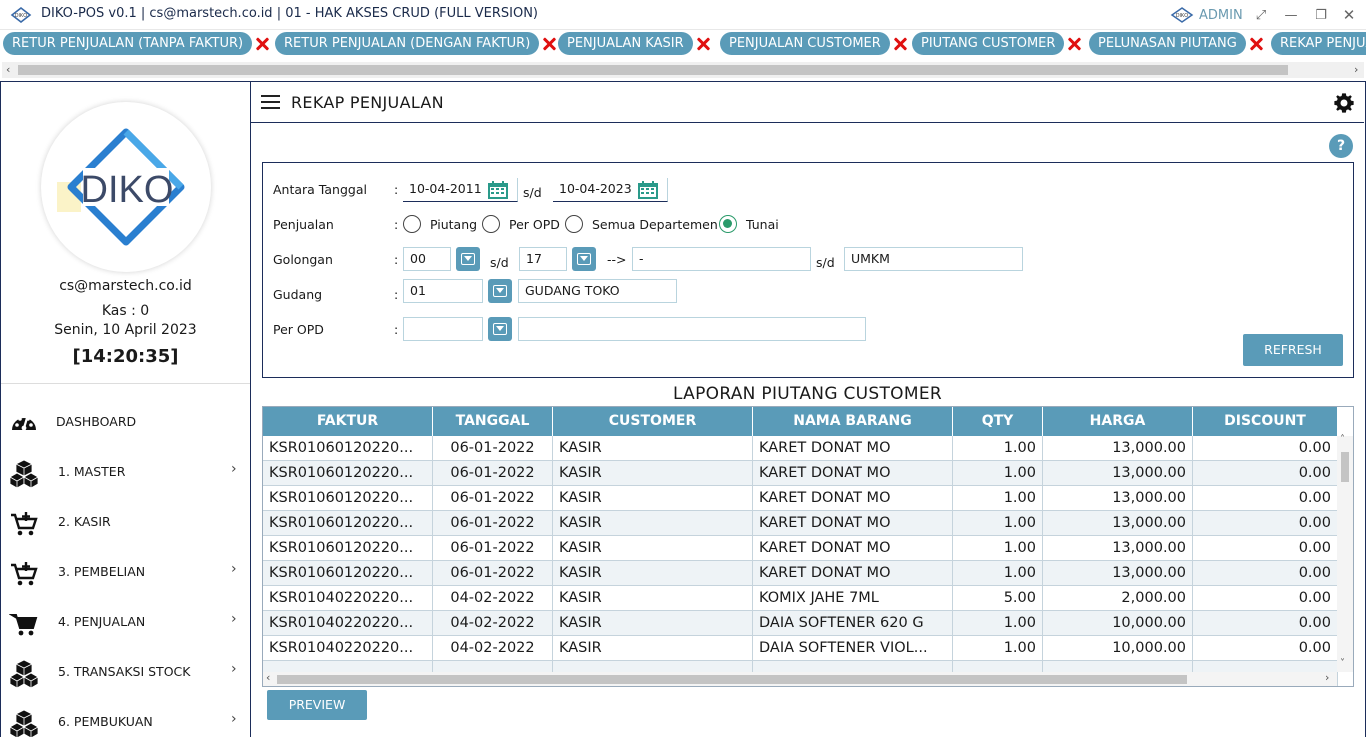 The height and width of the screenshot is (737, 1366). I want to click on table-cell: KARET DONAT MO, so click(853, 498).